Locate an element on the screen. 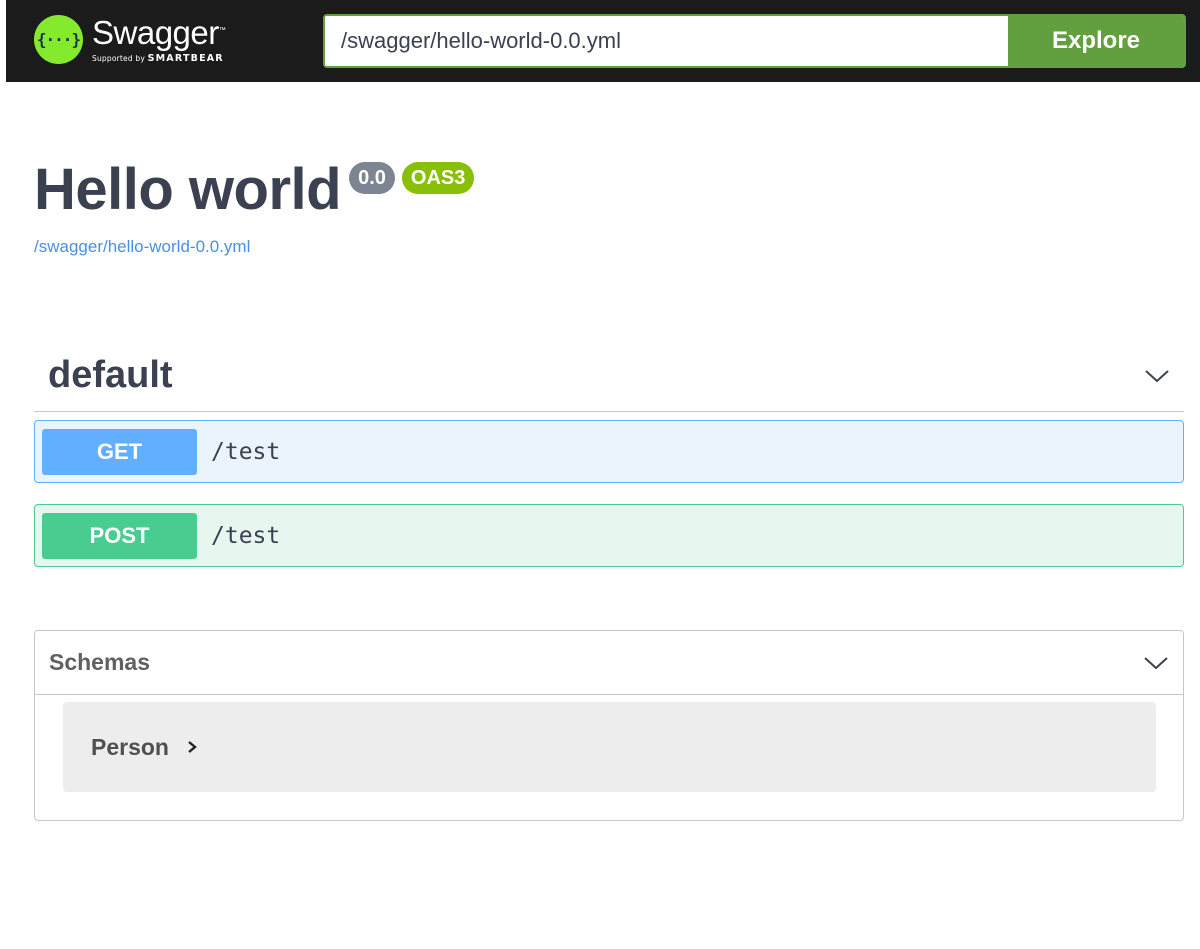  logo-text: Swagger™ Supported by SMARTBEAR is located at coordinates (159, 39).